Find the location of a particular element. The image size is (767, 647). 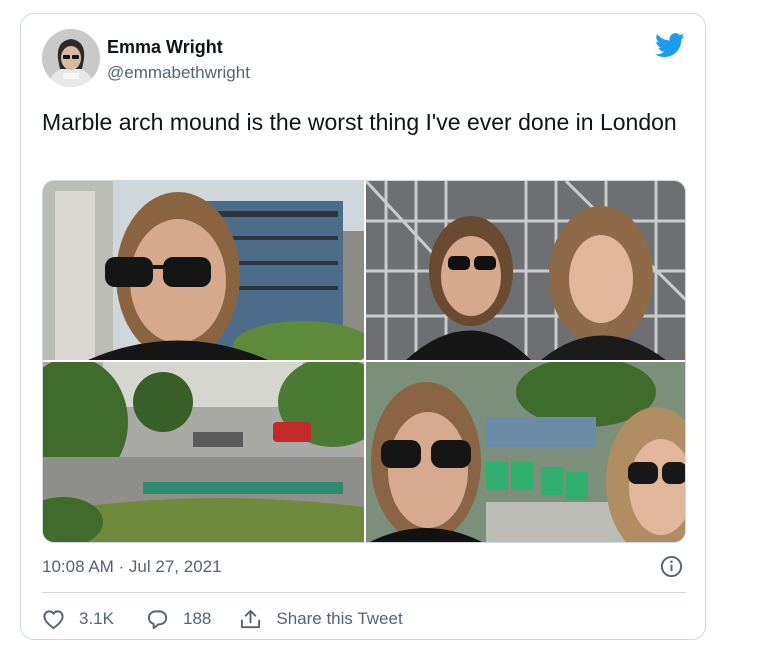

avatar-image is located at coordinates (71, 58).